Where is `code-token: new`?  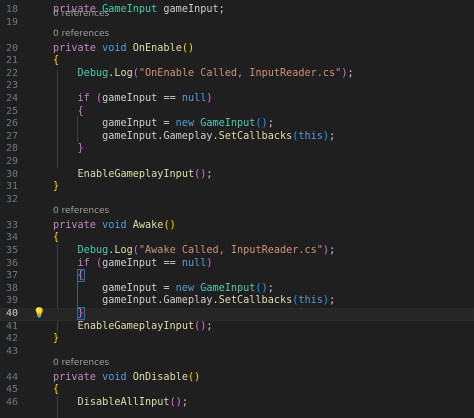 code-token: new is located at coordinates (185, 288).